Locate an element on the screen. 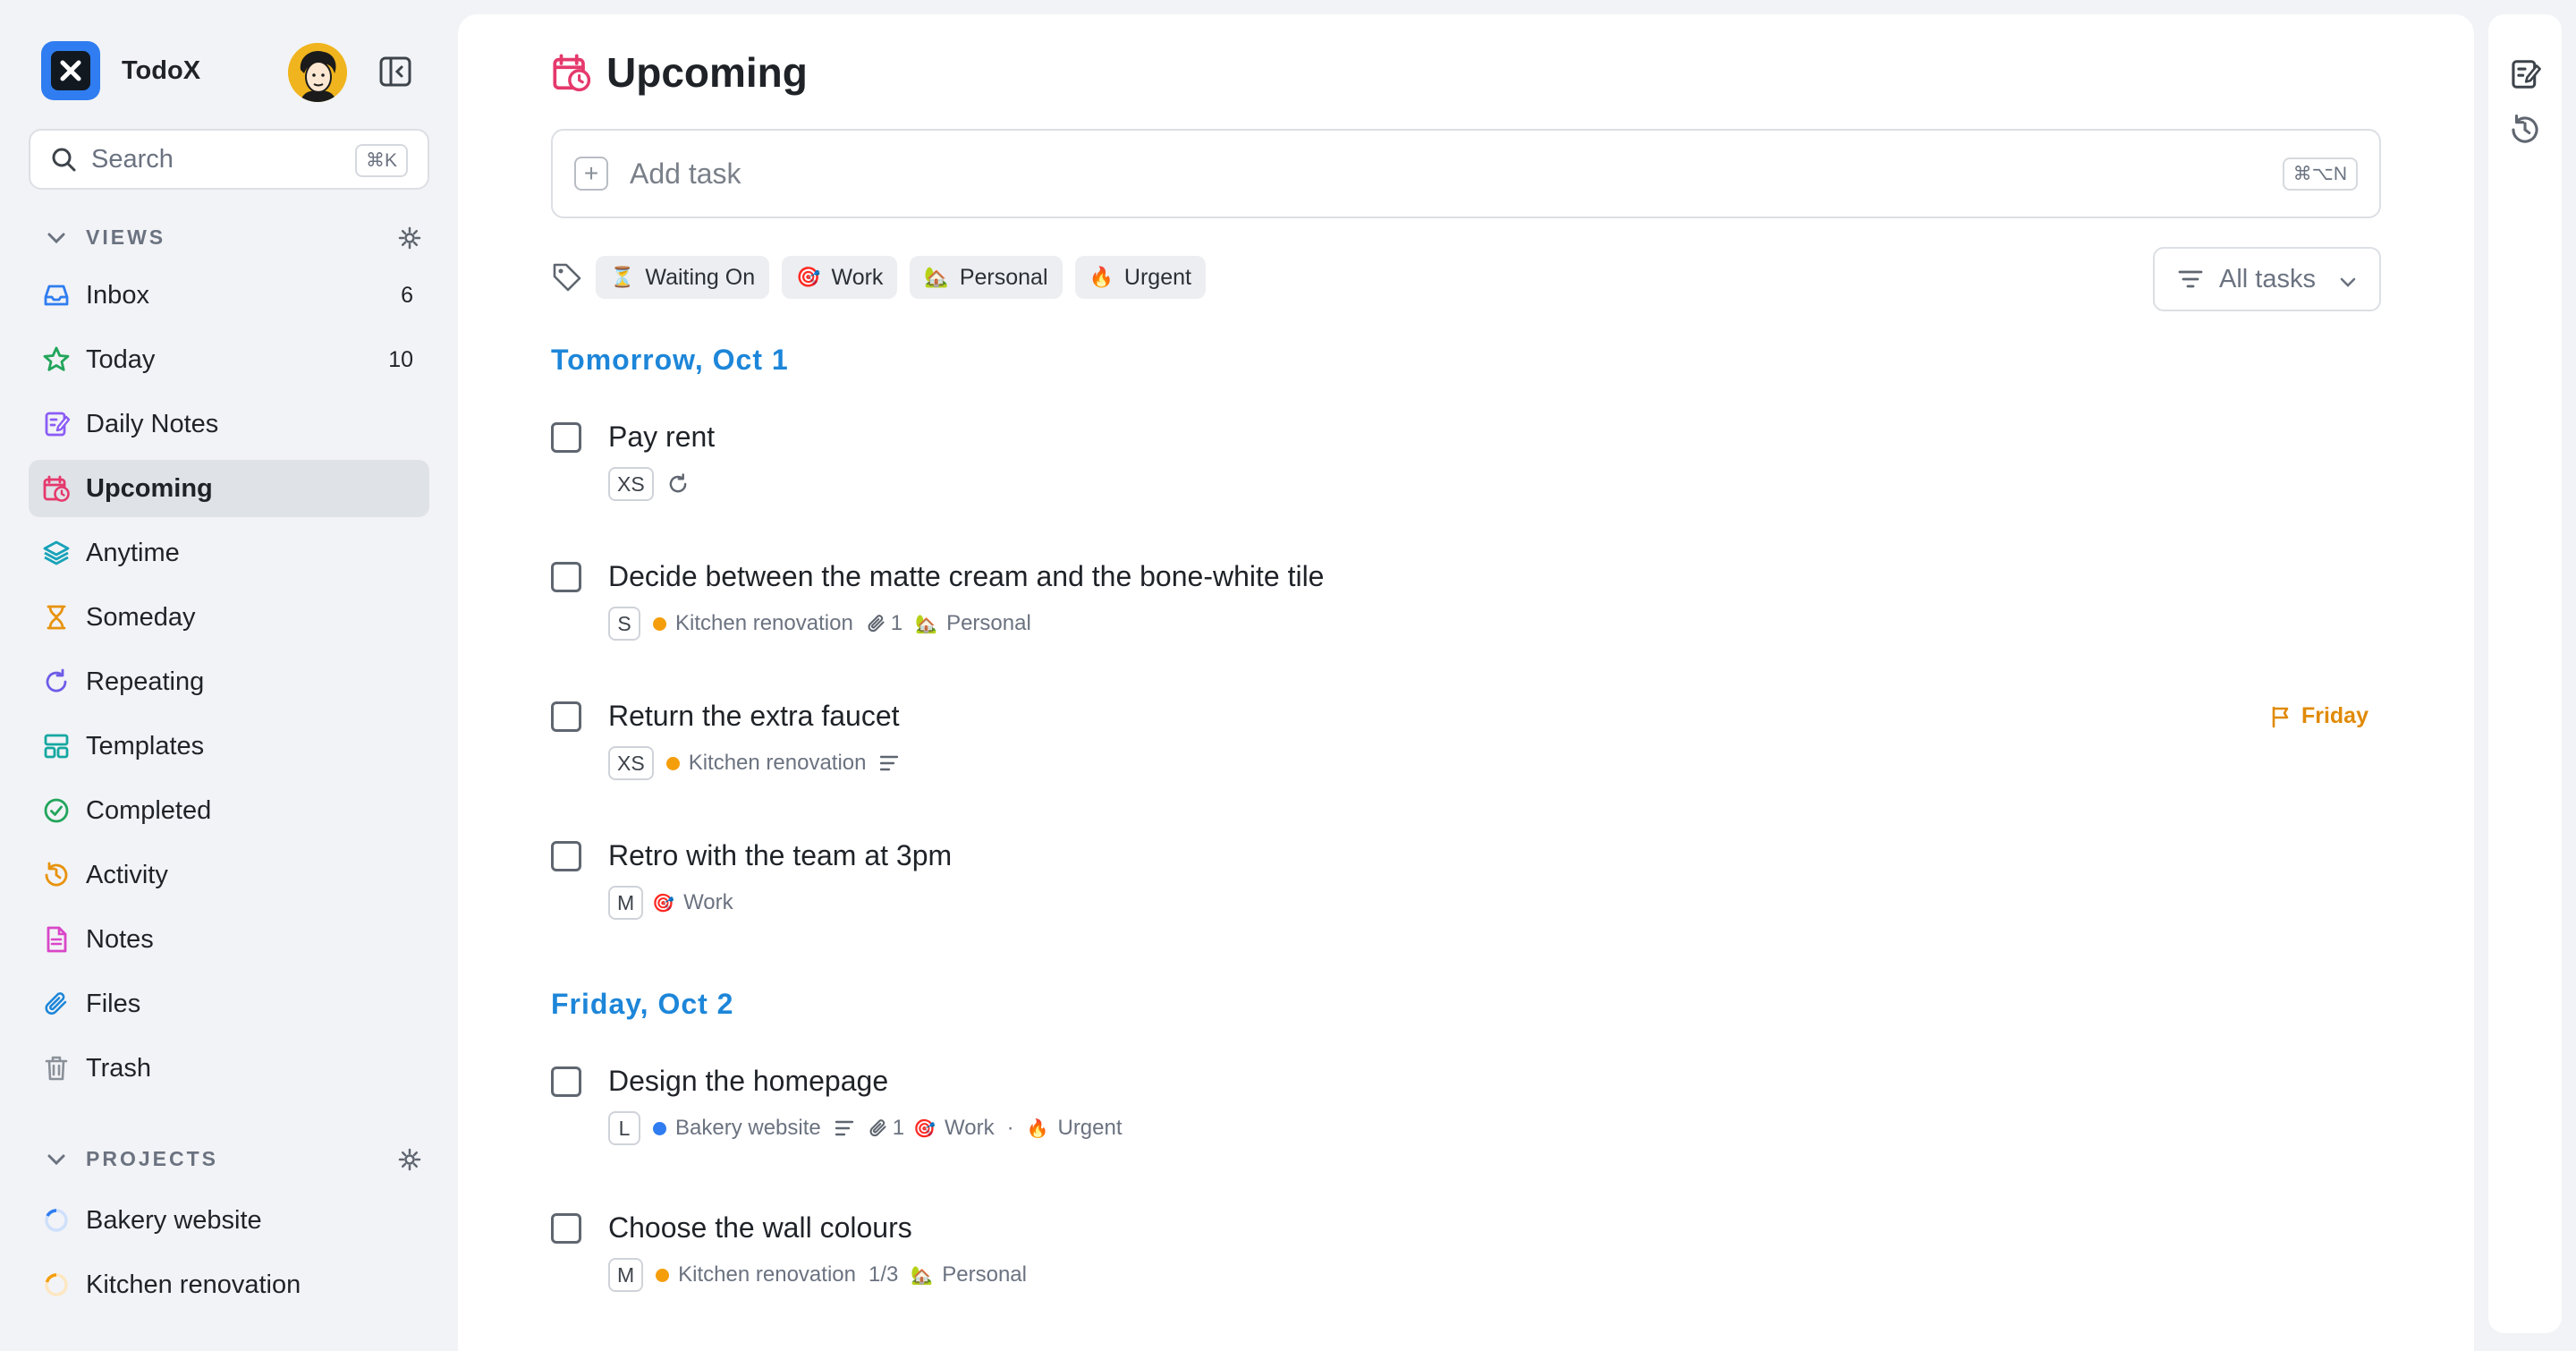 The height and width of the screenshot is (1351, 2576). task-tag: Personal is located at coordinates (988, 623).